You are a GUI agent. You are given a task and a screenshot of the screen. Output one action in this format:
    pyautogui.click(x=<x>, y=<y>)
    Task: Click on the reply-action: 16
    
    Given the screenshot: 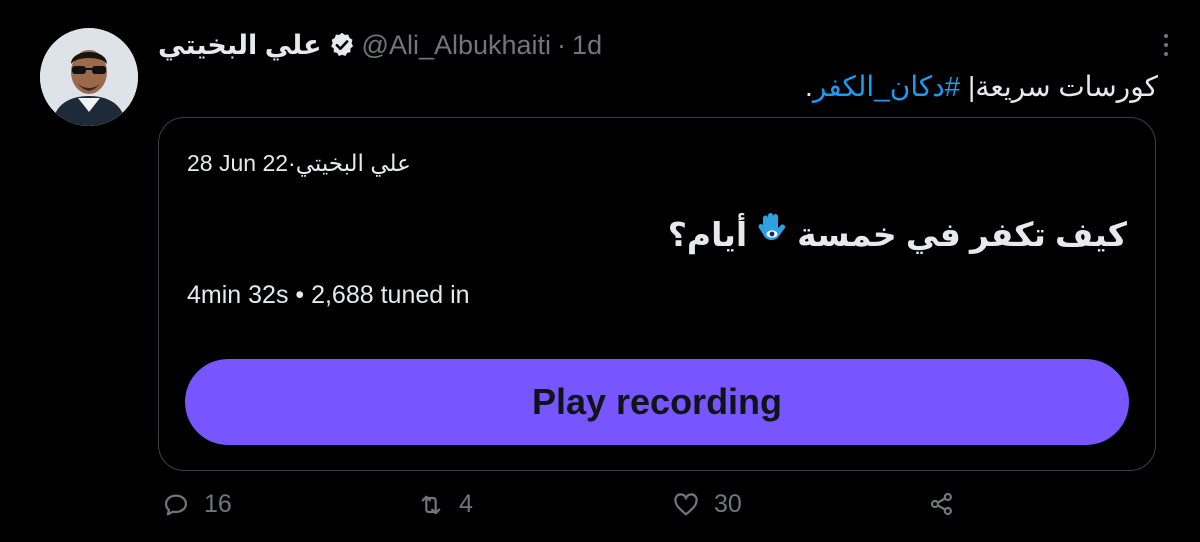 What is the action you would take?
    pyautogui.click(x=197, y=504)
    